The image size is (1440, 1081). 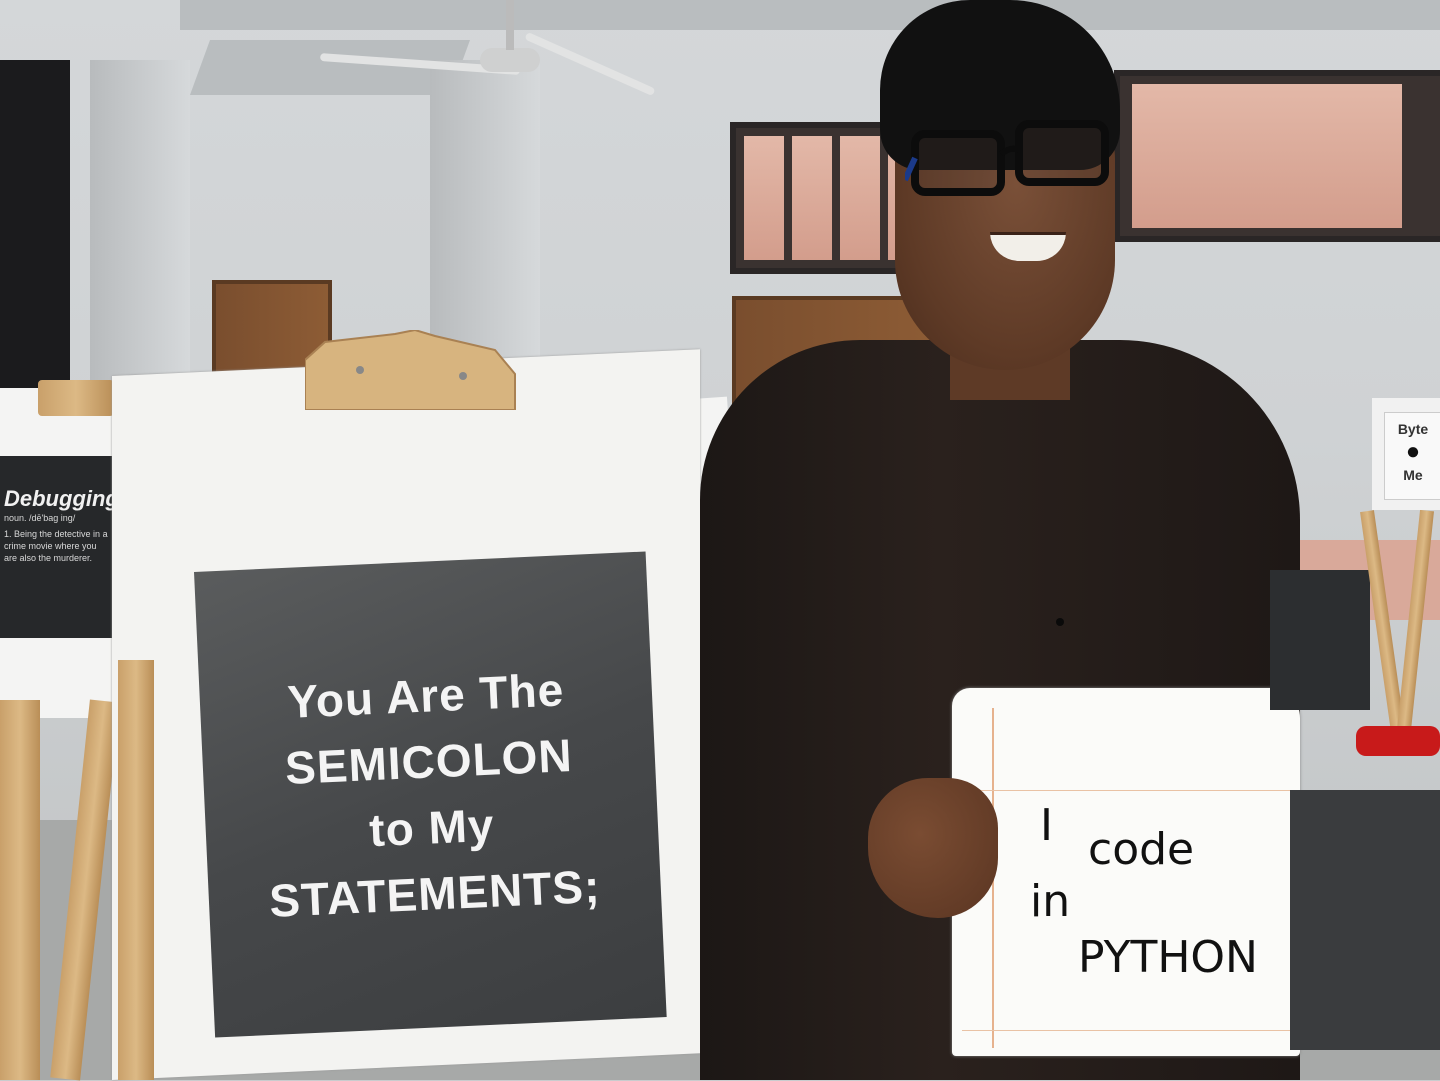 What do you see at coordinates (426, 695) in the screenshot?
I see `main-sign-line1: You Are The` at bounding box center [426, 695].